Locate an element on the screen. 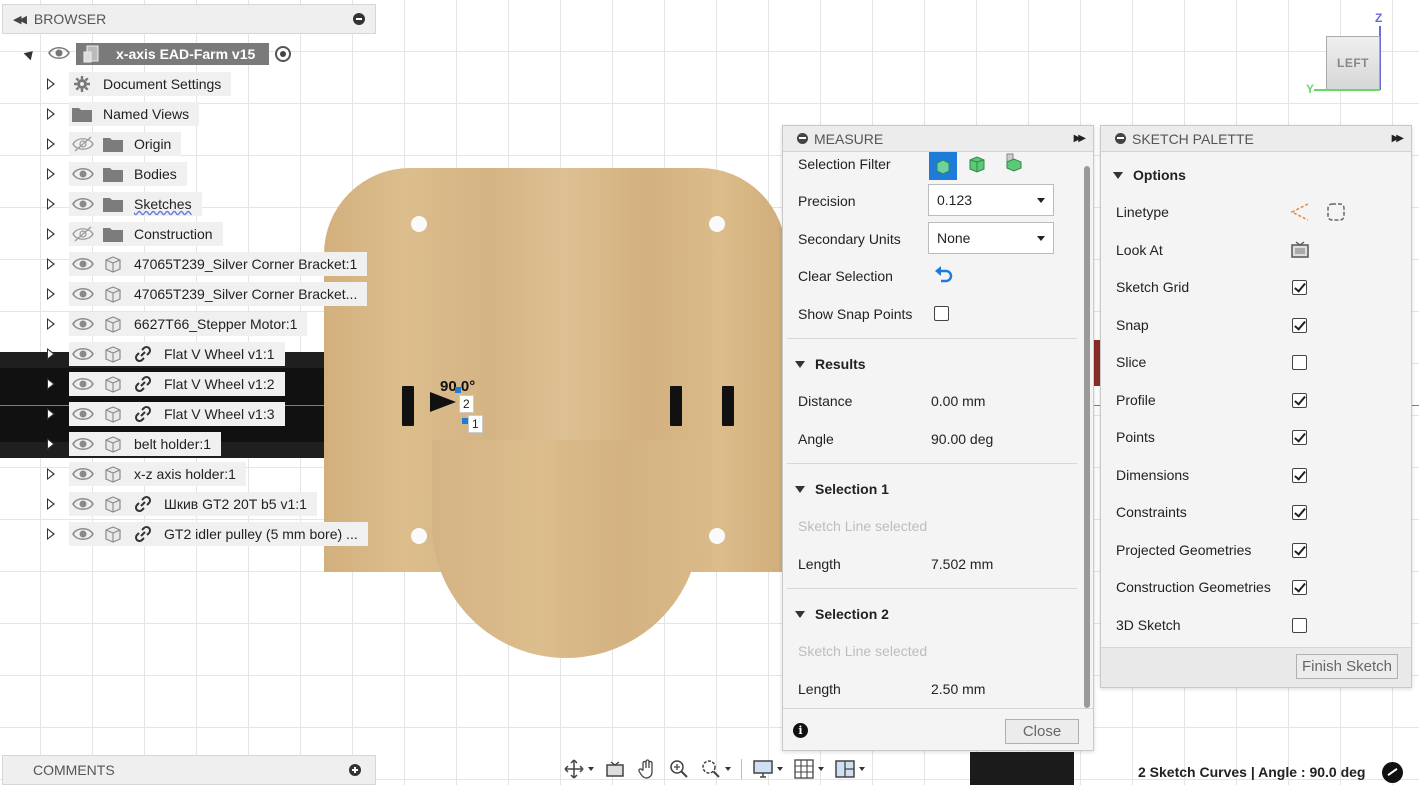 The height and width of the screenshot is (785, 1419). add-comment-icon is located at coordinates (355, 770).